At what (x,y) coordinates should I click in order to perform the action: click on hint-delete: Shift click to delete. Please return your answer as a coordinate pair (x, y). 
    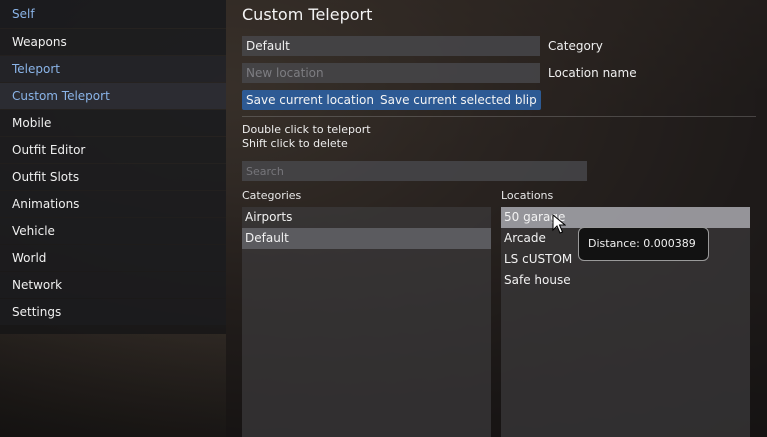
    Looking at the image, I should click on (295, 143).